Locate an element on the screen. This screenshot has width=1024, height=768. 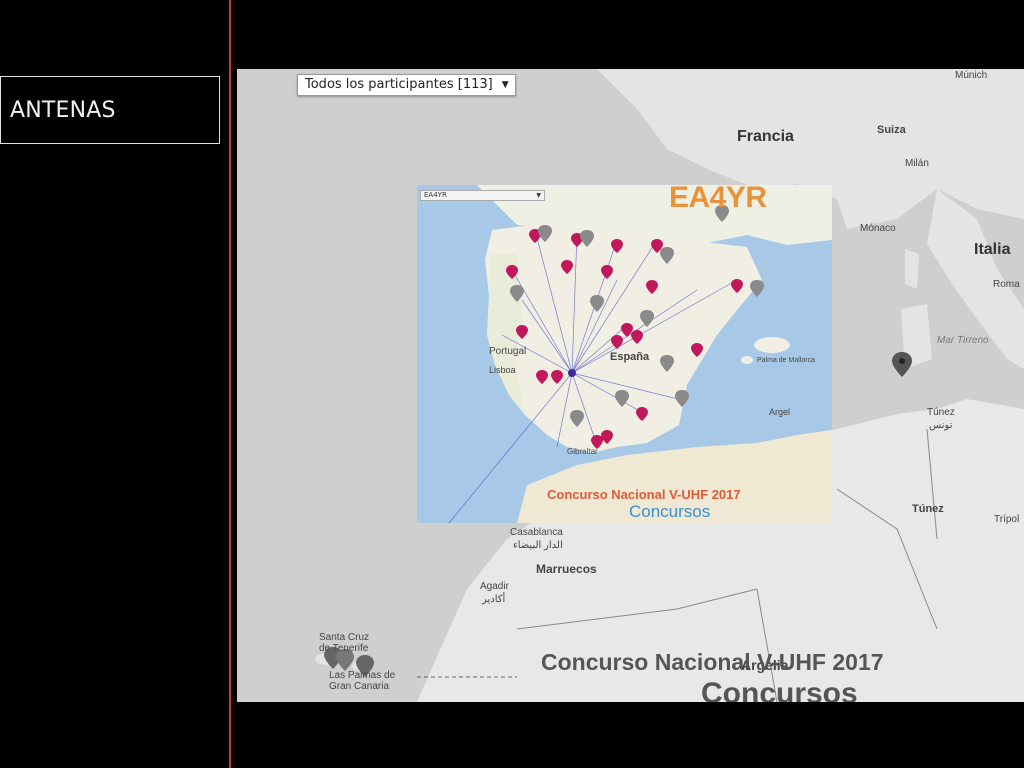
map-label-italia: Italia is located at coordinates (992, 249).